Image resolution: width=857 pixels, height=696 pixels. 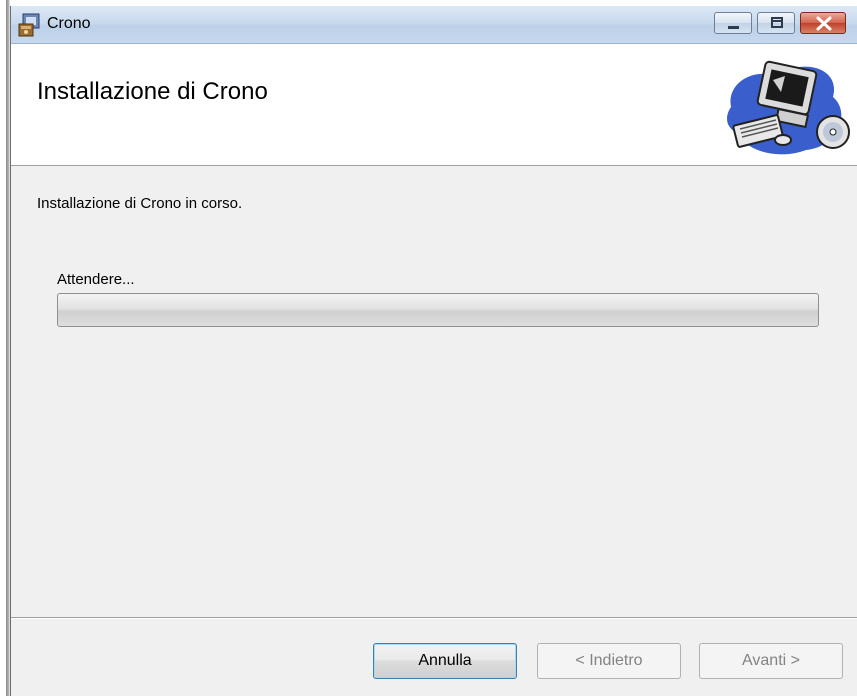 What do you see at coordinates (771, 661) in the screenshot?
I see `next-button: Avanti >` at bounding box center [771, 661].